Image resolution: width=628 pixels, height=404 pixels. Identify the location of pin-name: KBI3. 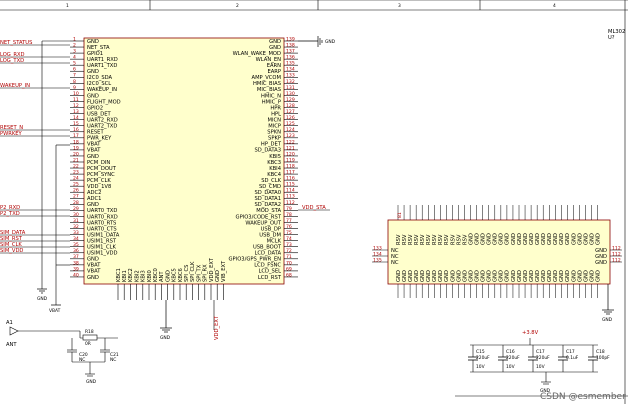
(144, 276).